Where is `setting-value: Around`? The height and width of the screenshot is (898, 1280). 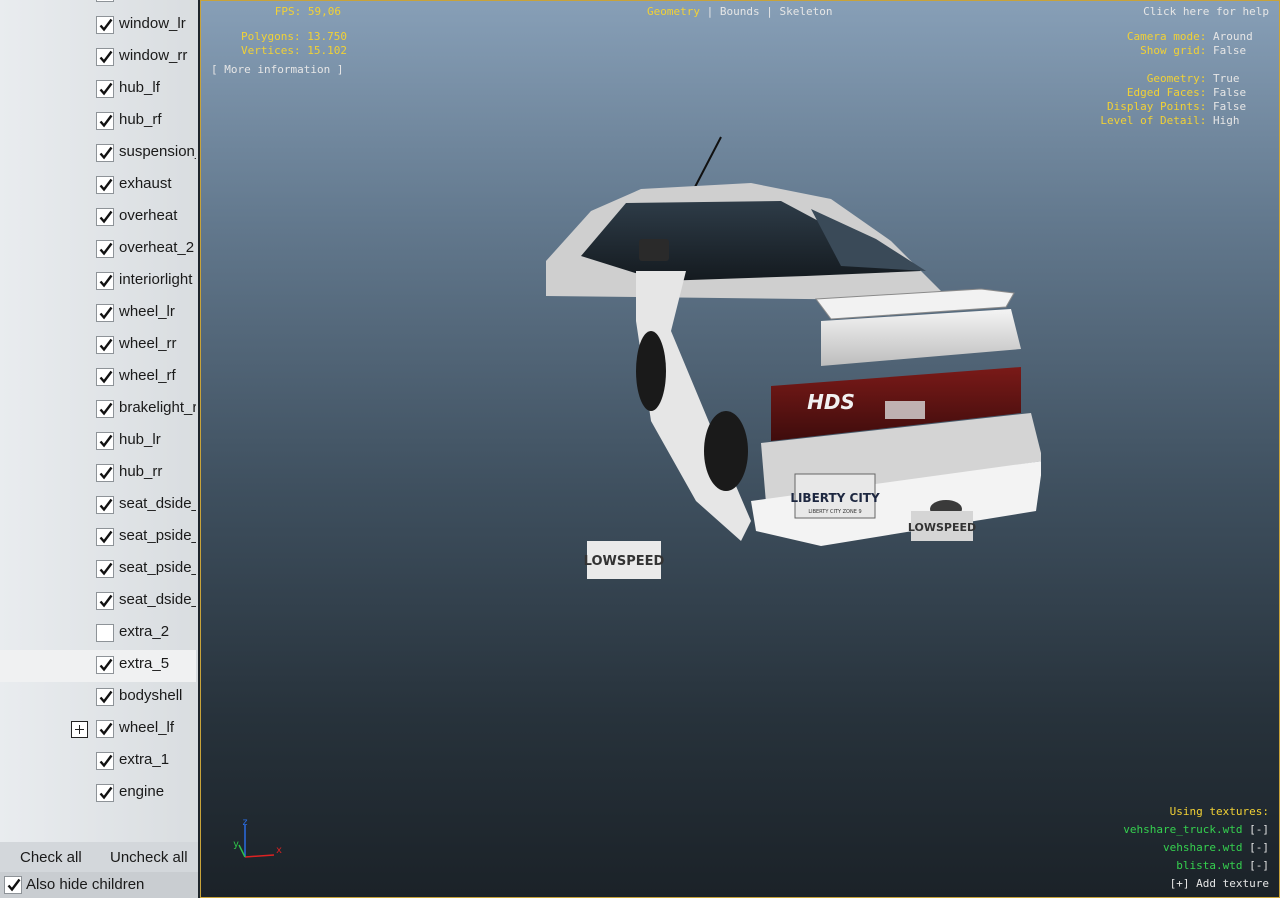 setting-value: Around is located at coordinates (1237, 37).